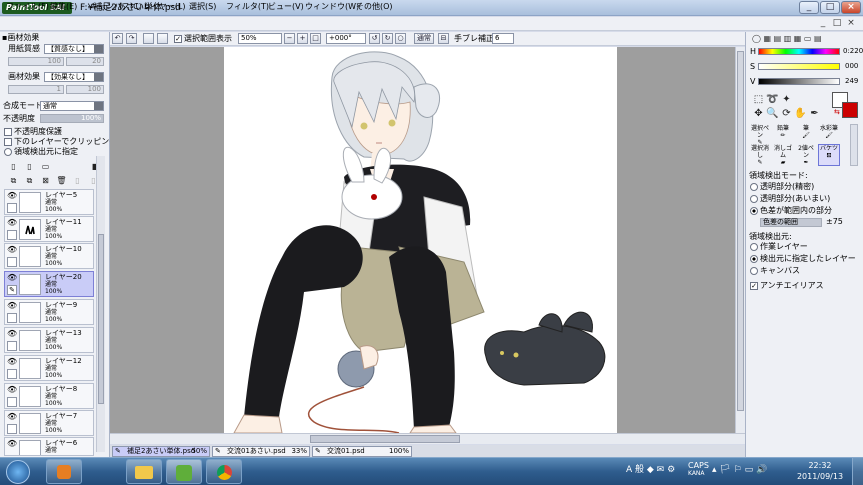 Image resolution: width=863 pixels, height=485 pixels. Describe the element at coordinates (799, 66) in the screenshot. I see `saturation-slider` at that location.